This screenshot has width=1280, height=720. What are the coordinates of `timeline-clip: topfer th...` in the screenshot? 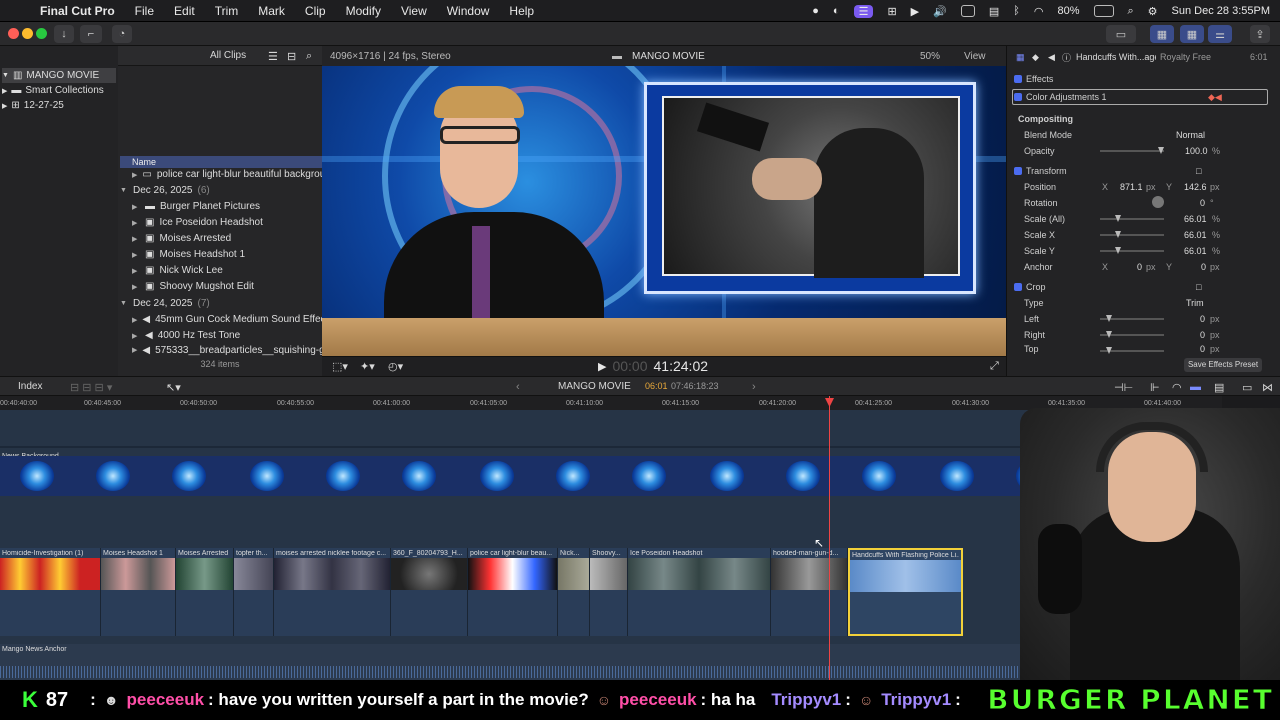 It's located at (254, 592).